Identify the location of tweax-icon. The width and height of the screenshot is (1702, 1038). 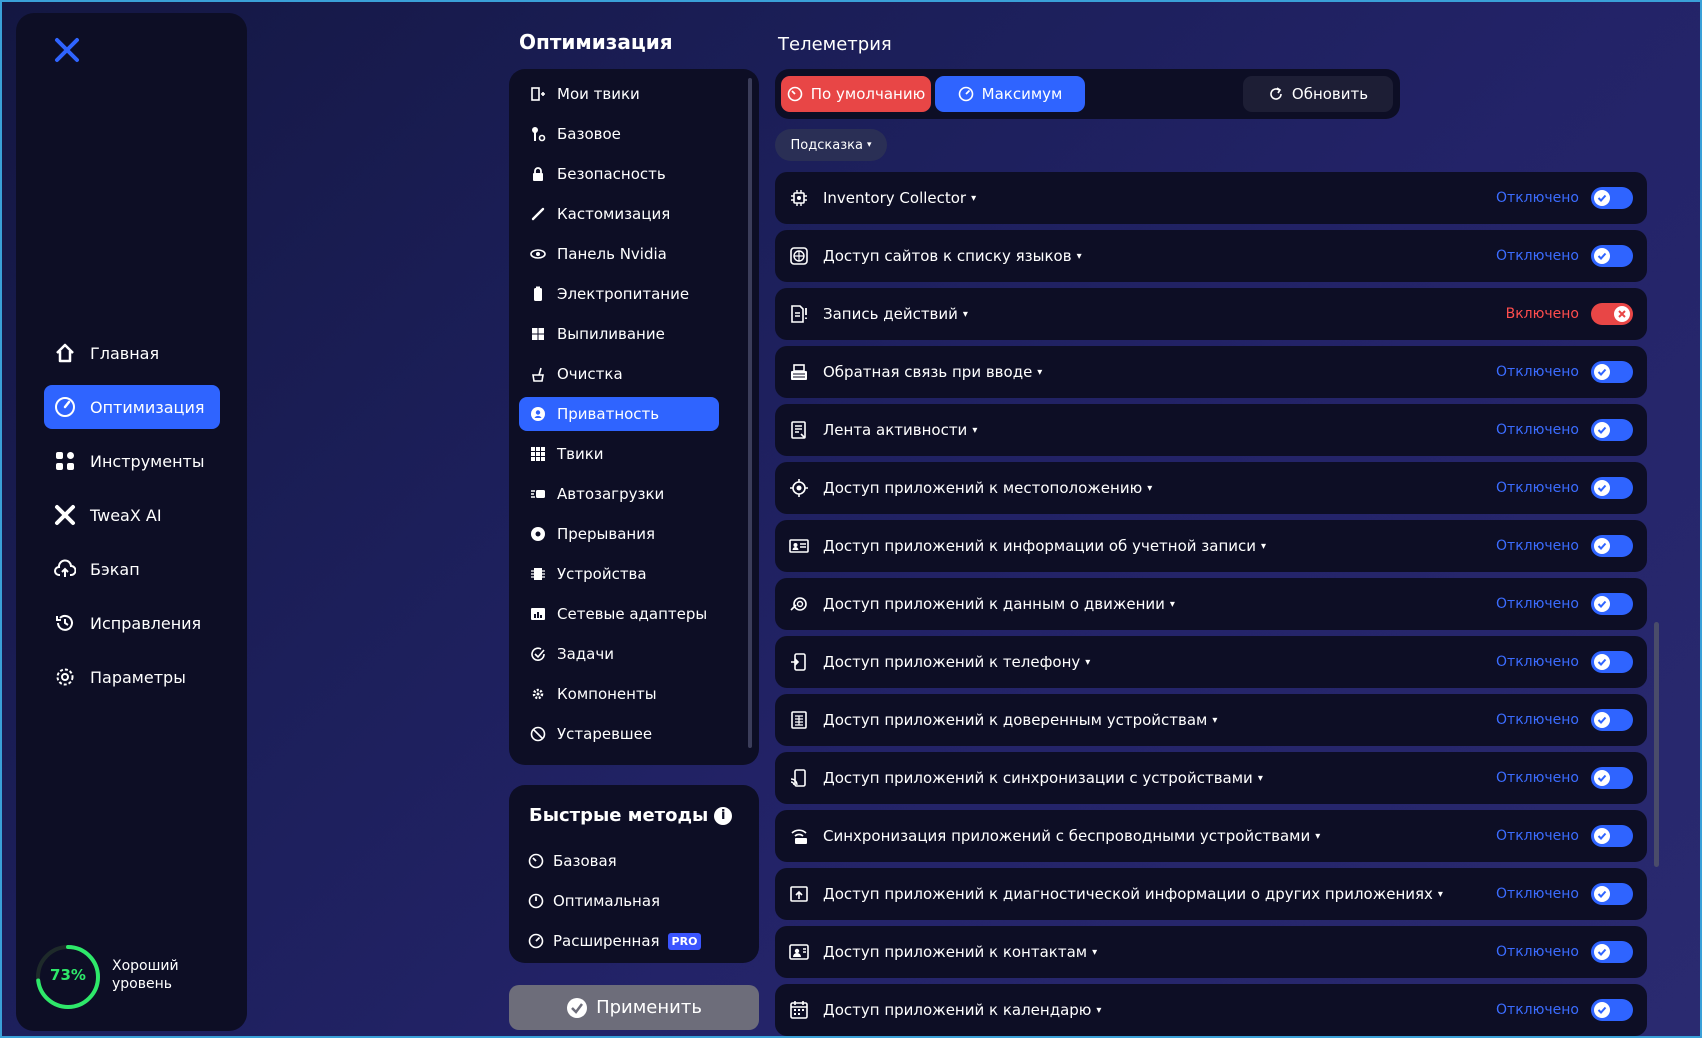
(65, 515).